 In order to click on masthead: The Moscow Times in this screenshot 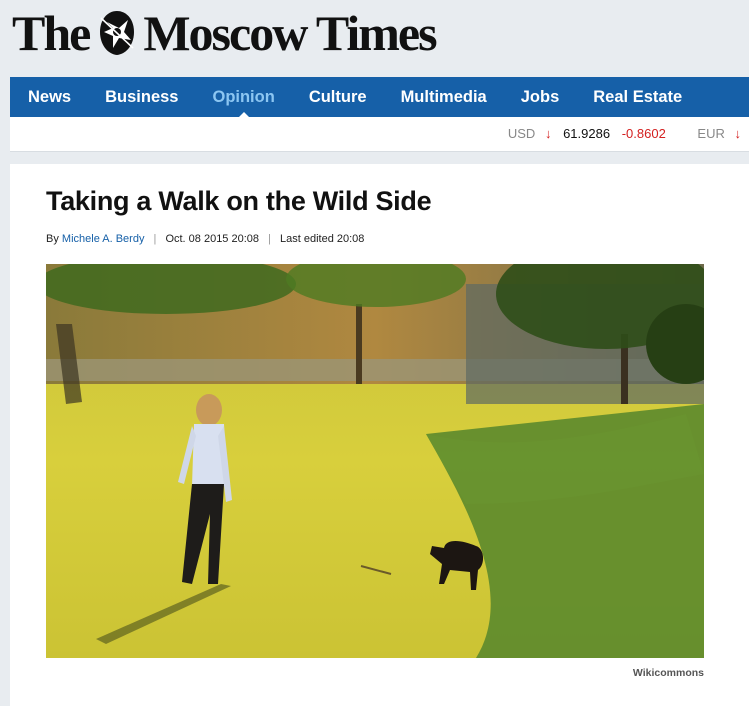, I will do `click(379, 38)`.